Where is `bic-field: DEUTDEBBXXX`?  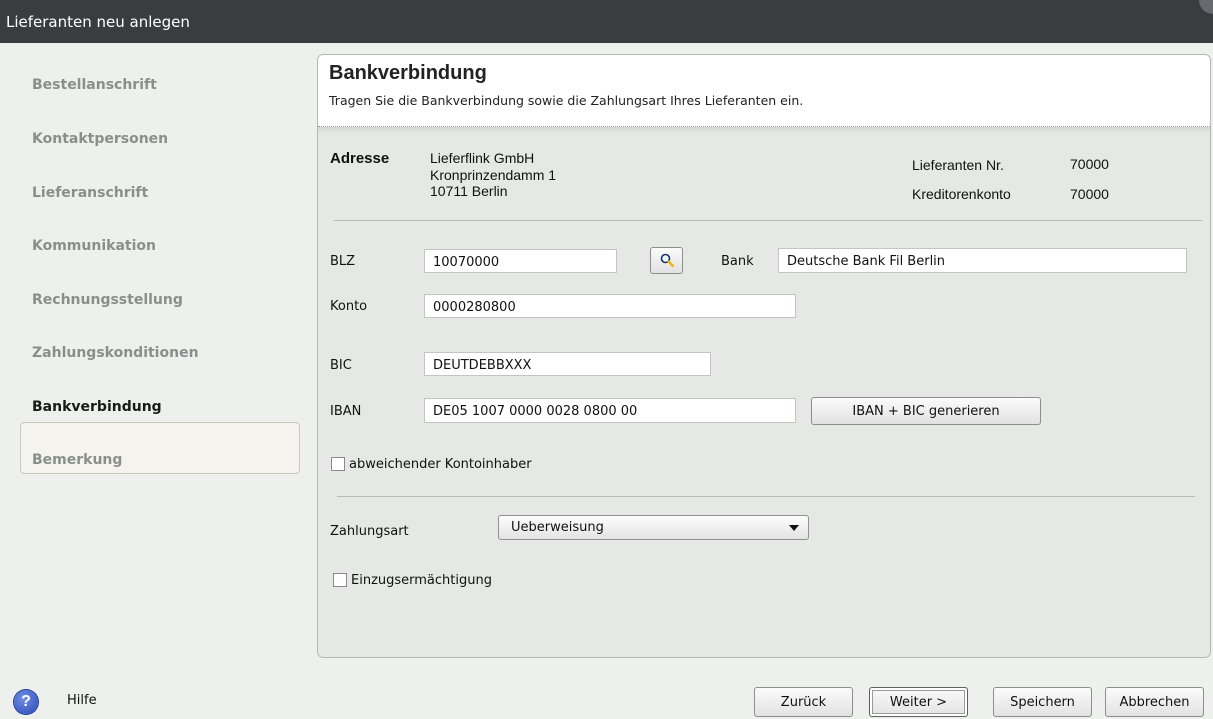 bic-field: DEUTDEBBXXX is located at coordinates (567, 364).